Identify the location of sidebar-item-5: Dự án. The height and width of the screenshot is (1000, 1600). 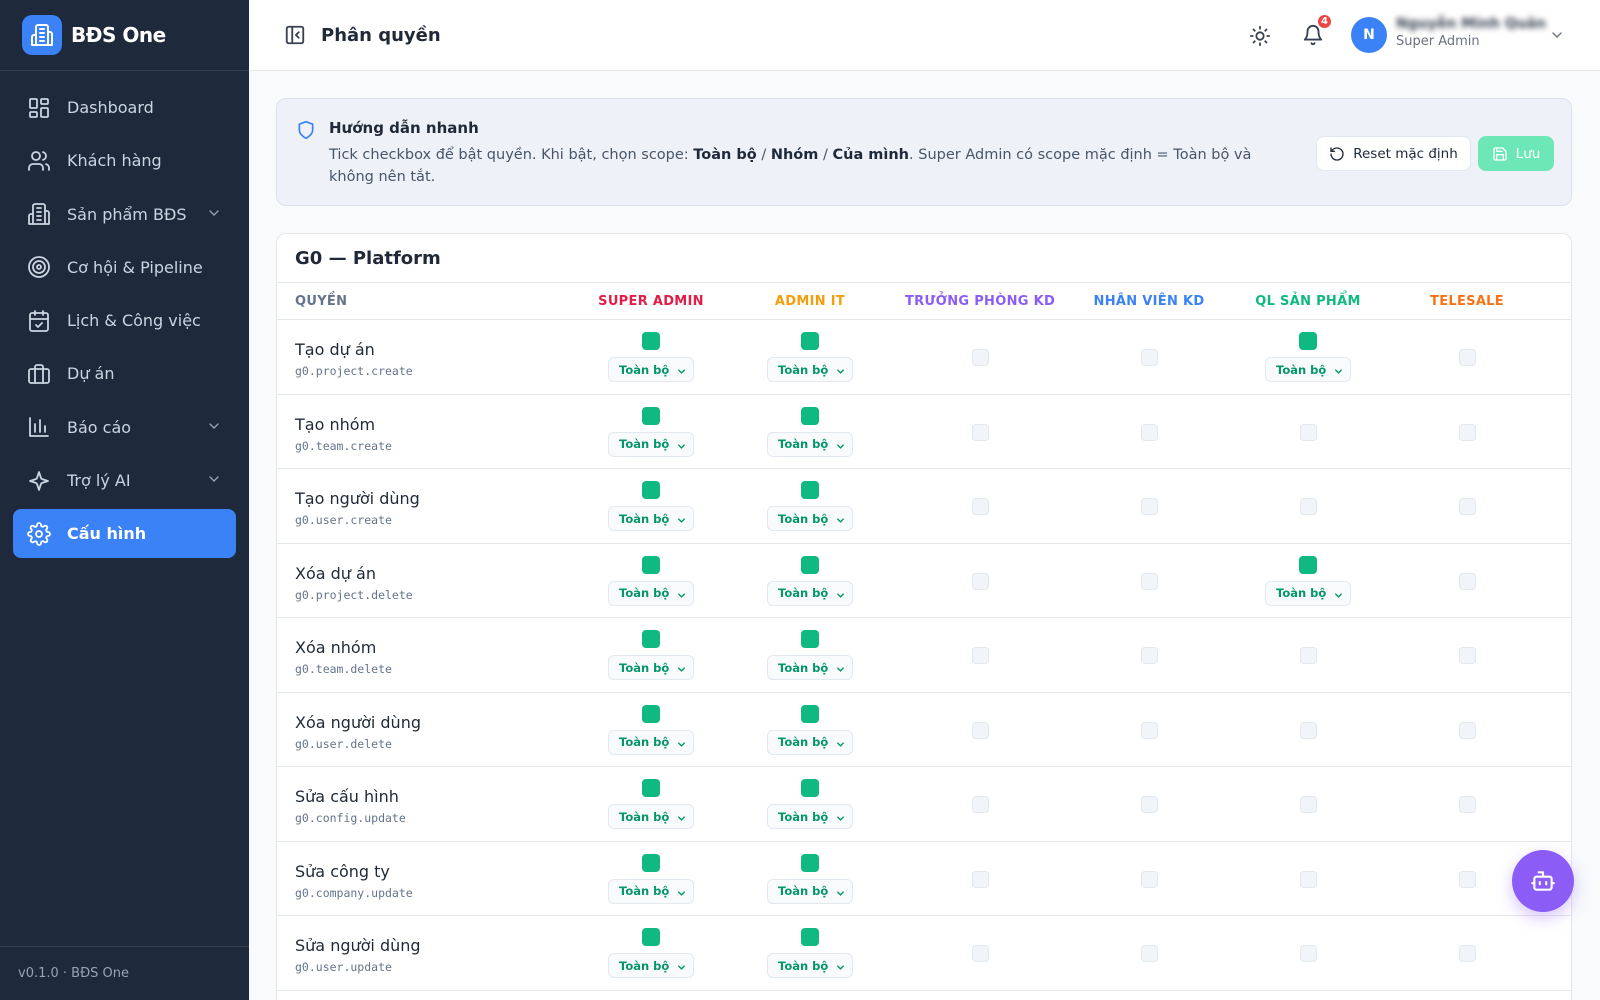
(124, 373).